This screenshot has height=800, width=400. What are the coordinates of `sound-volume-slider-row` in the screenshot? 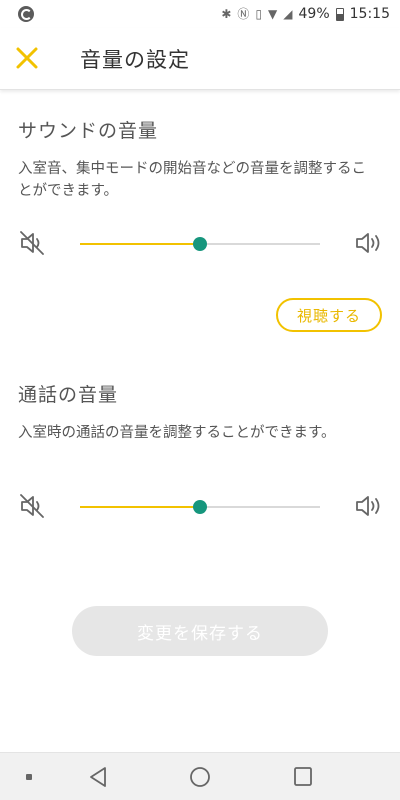 It's located at (200, 244).